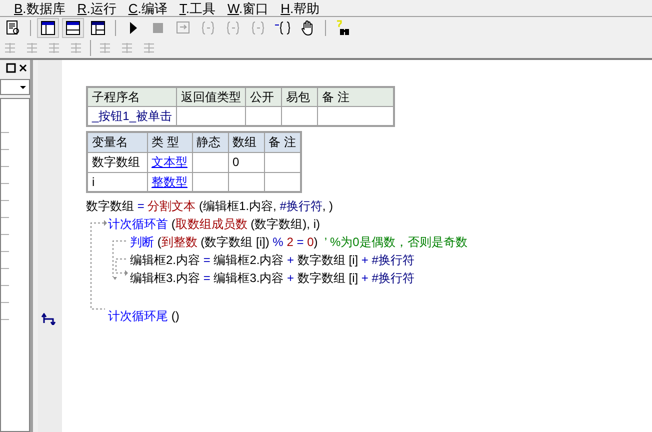 This screenshot has height=432, width=652. Describe the element at coordinates (117, 142) in the screenshot. I see `column-header: 变量名` at that location.